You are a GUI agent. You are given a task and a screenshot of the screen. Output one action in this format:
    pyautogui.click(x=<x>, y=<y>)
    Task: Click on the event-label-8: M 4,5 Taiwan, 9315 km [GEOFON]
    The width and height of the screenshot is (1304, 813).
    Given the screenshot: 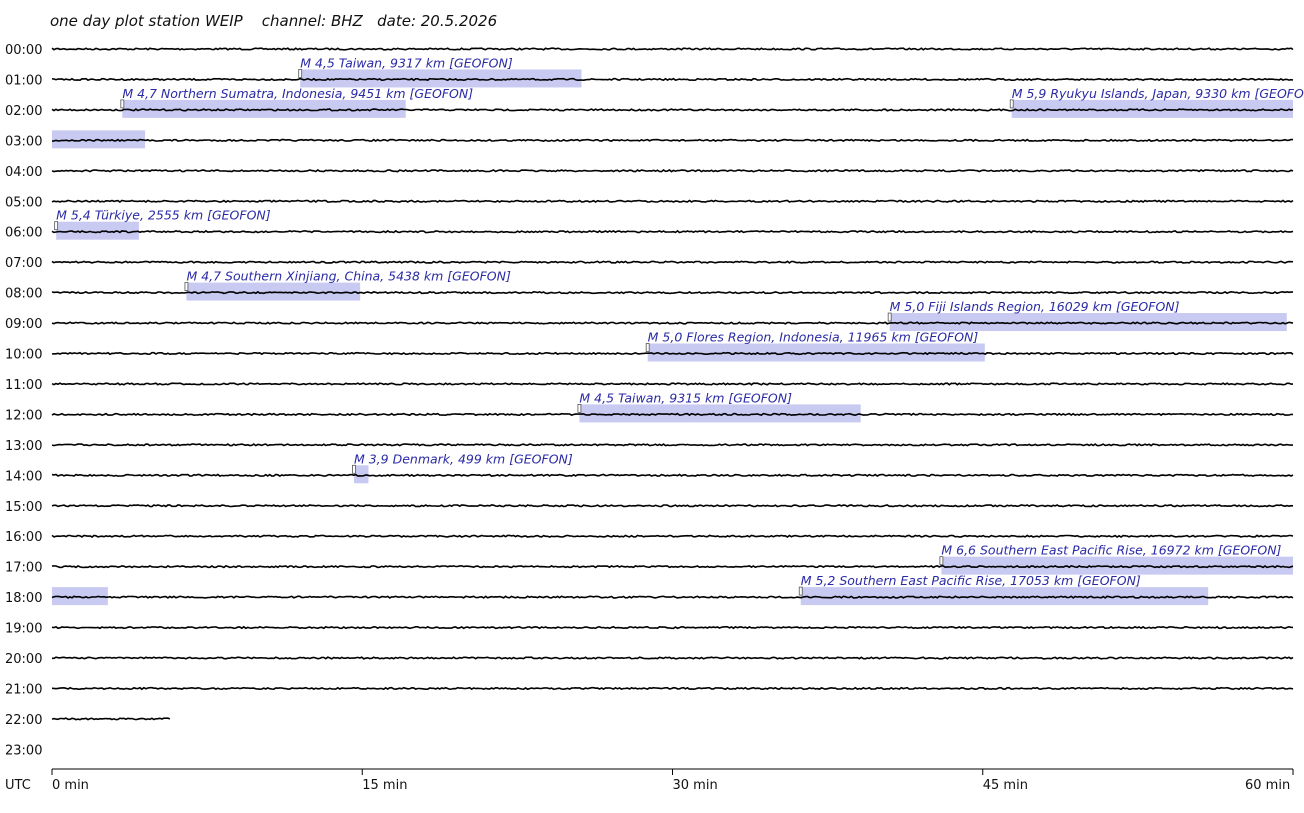 What is the action you would take?
    pyautogui.click(x=685, y=397)
    